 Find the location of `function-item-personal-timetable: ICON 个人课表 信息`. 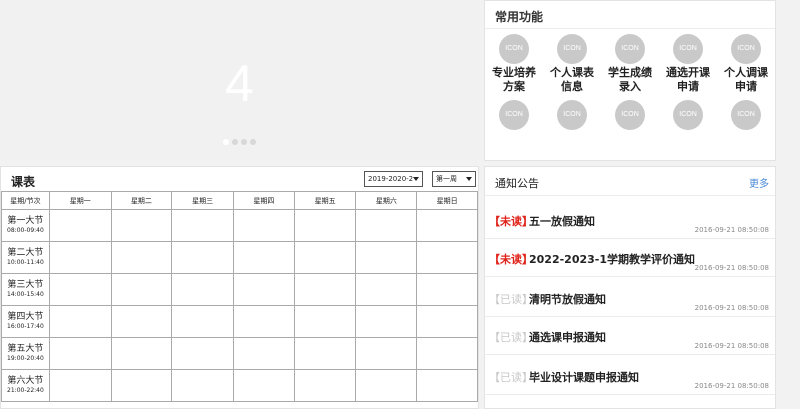

function-item-personal-timetable: ICON 个人课表 信息 is located at coordinates (572, 64).